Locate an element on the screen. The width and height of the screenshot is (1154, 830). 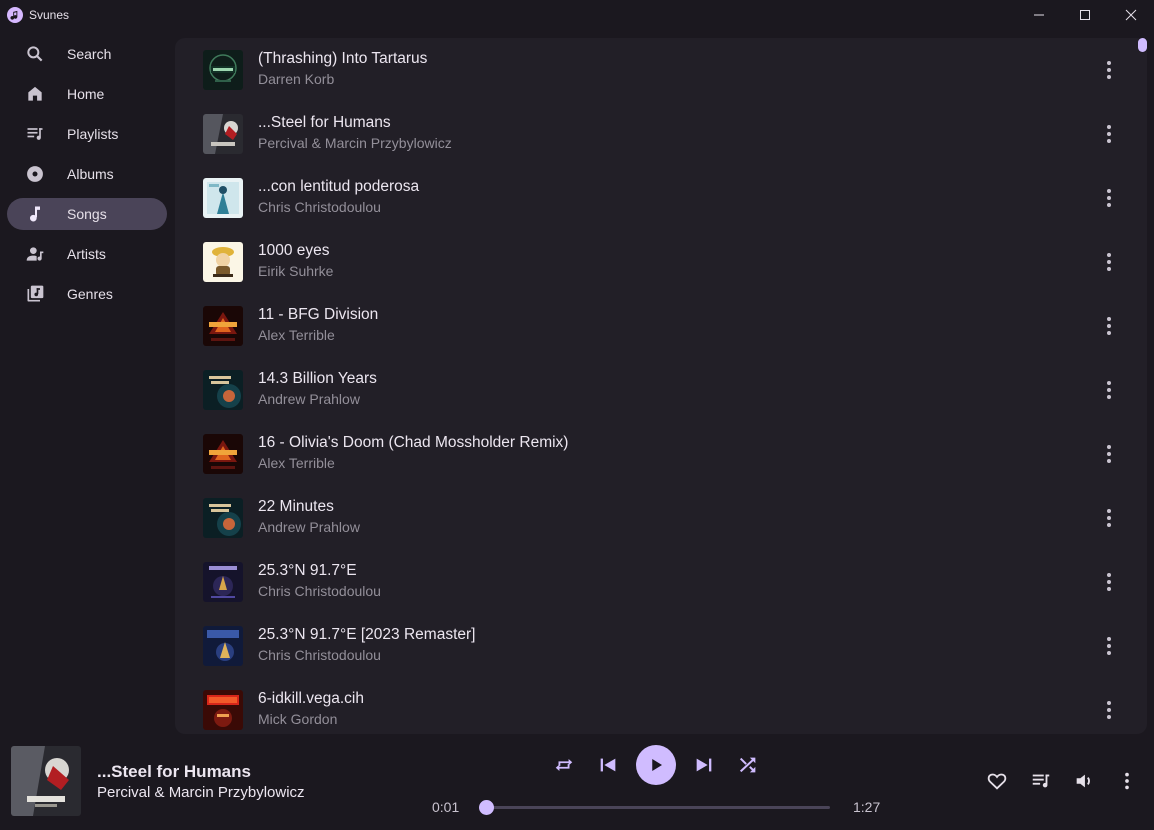
sidebar-item-label: Albums is located at coordinates (90, 174).